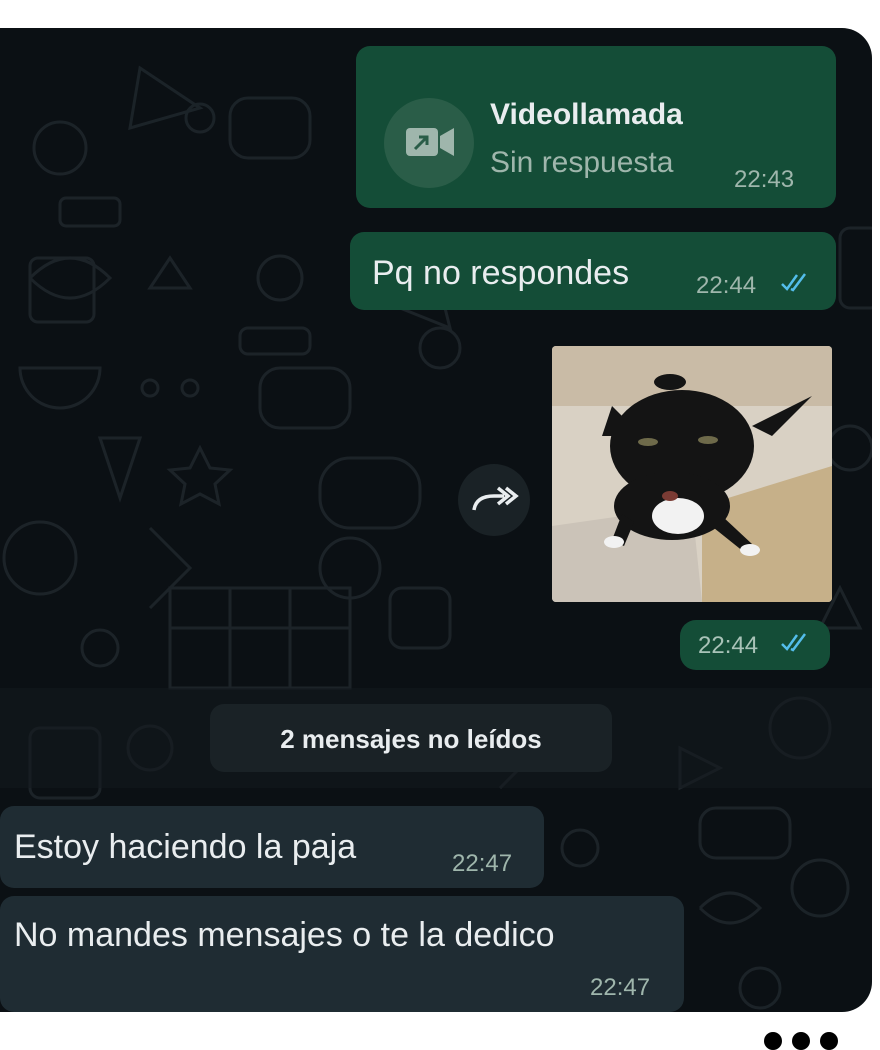 The image size is (880, 1050). What do you see at coordinates (726, 285) in the screenshot?
I see `message-time: 22:44` at bounding box center [726, 285].